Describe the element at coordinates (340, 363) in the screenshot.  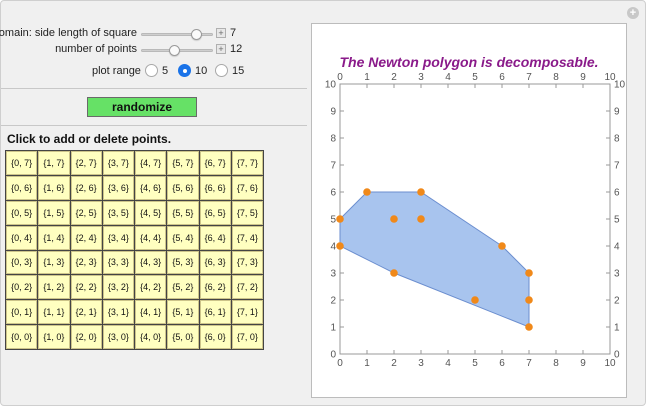
I see `x-tick-label: 0` at that location.